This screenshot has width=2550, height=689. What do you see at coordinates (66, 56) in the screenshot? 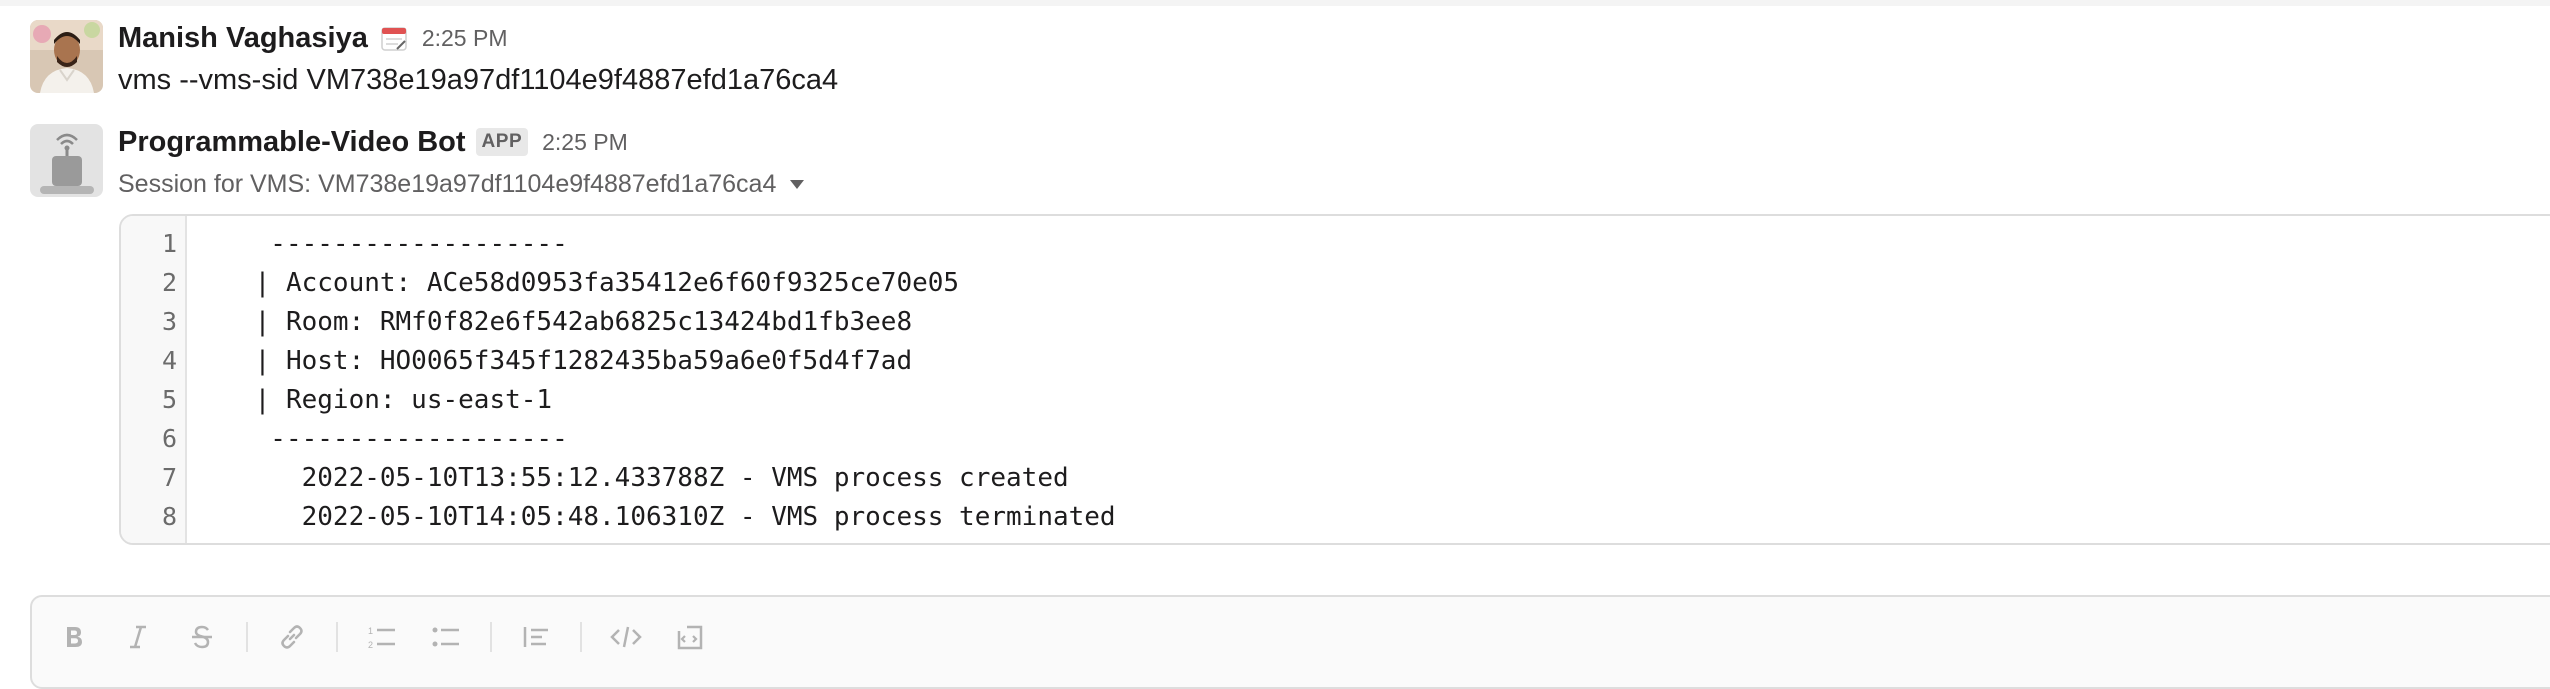
I see `avatar-manish` at bounding box center [66, 56].